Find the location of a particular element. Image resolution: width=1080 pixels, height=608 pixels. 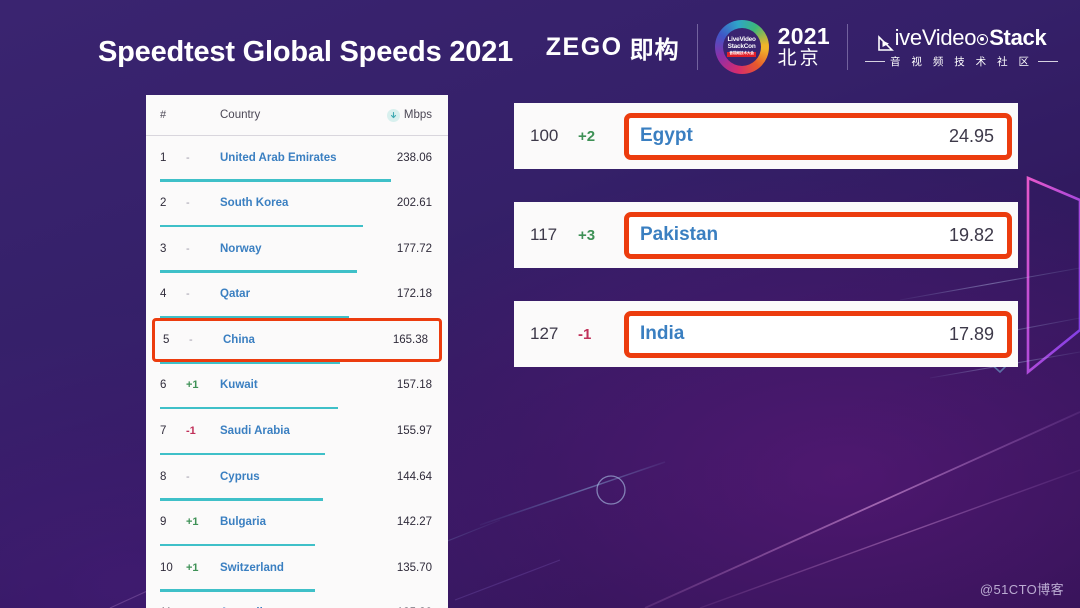

table-row: 10 +1 Switzerland 135.70 is located at coordinates (297, 567).